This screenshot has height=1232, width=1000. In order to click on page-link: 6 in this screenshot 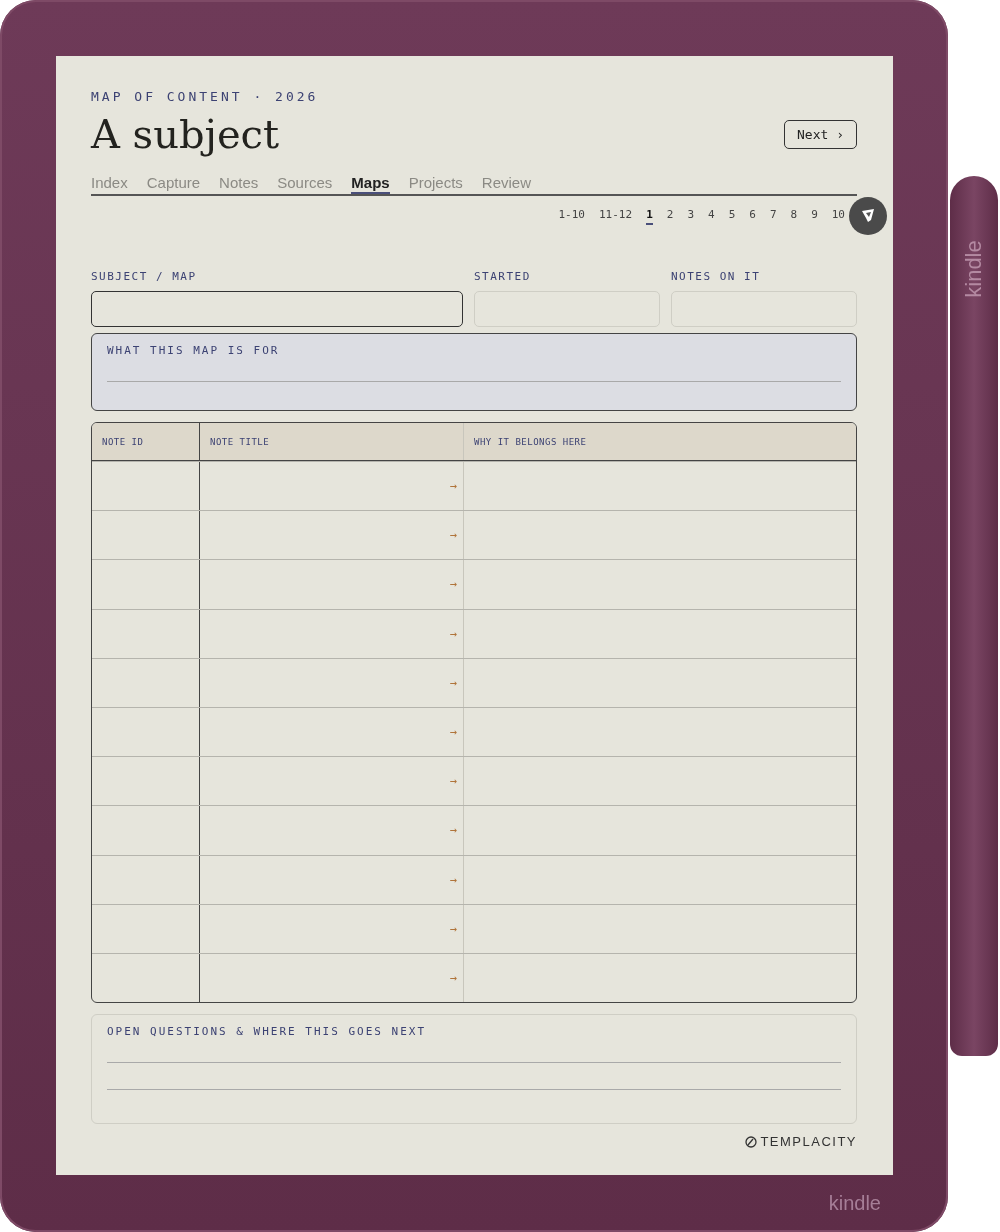, I will do `click(752, 216)`.